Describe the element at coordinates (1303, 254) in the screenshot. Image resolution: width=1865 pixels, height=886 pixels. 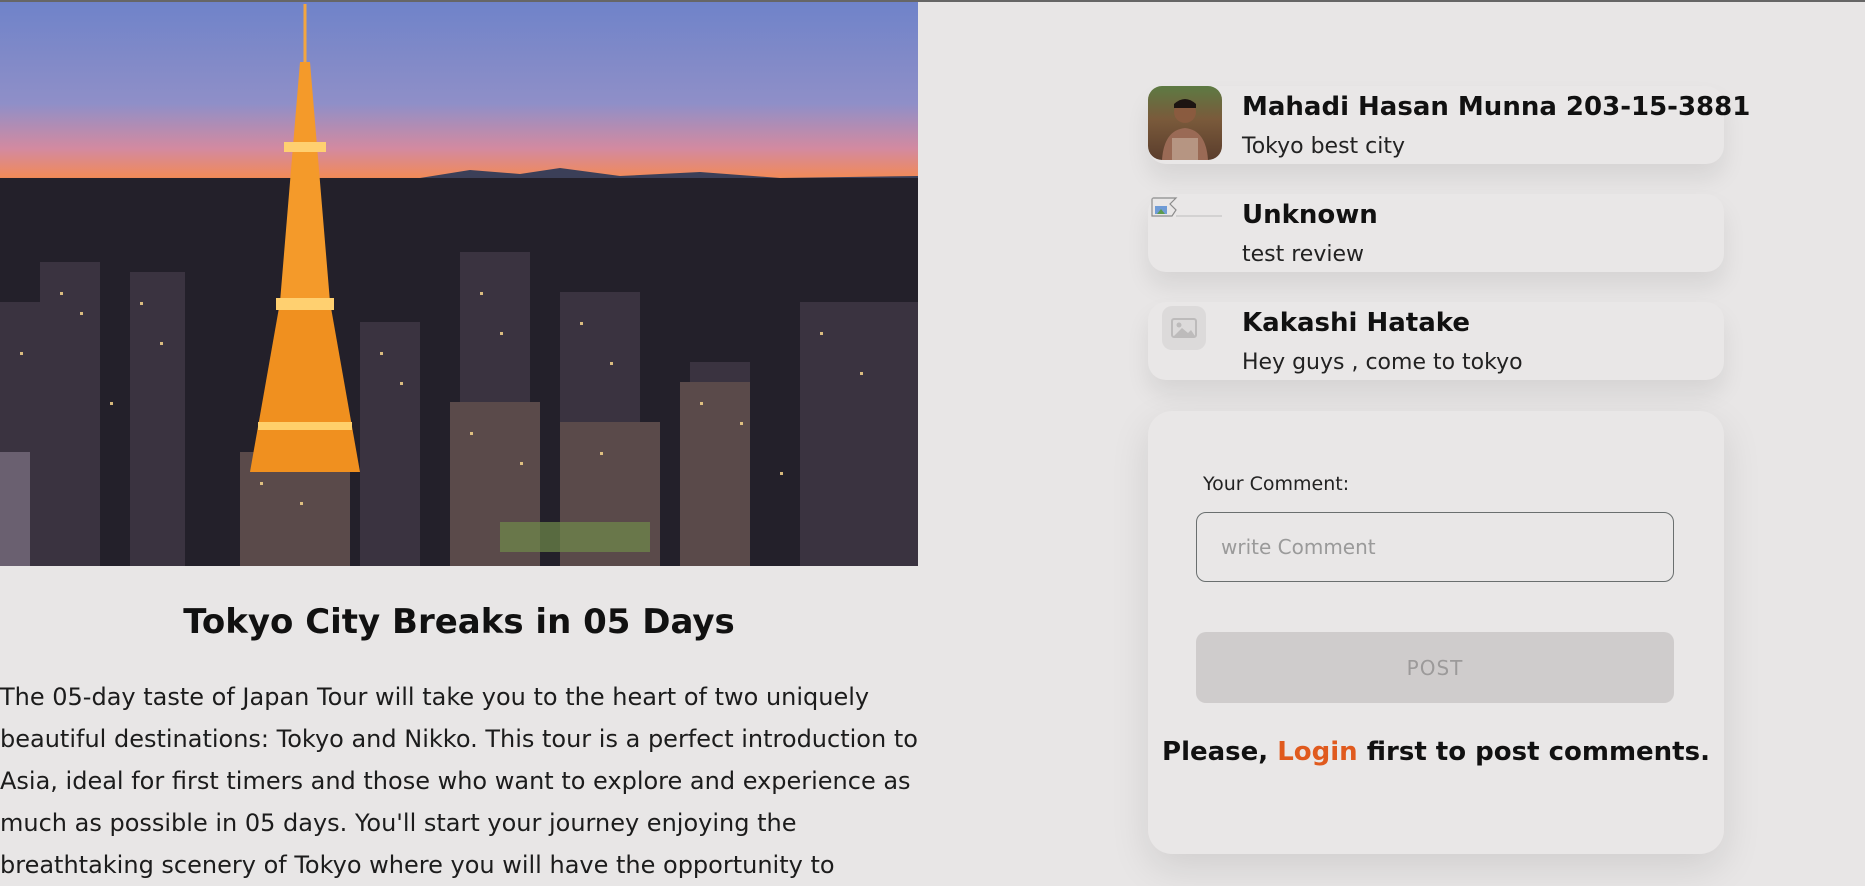
I see `review-text: test review` at that location.